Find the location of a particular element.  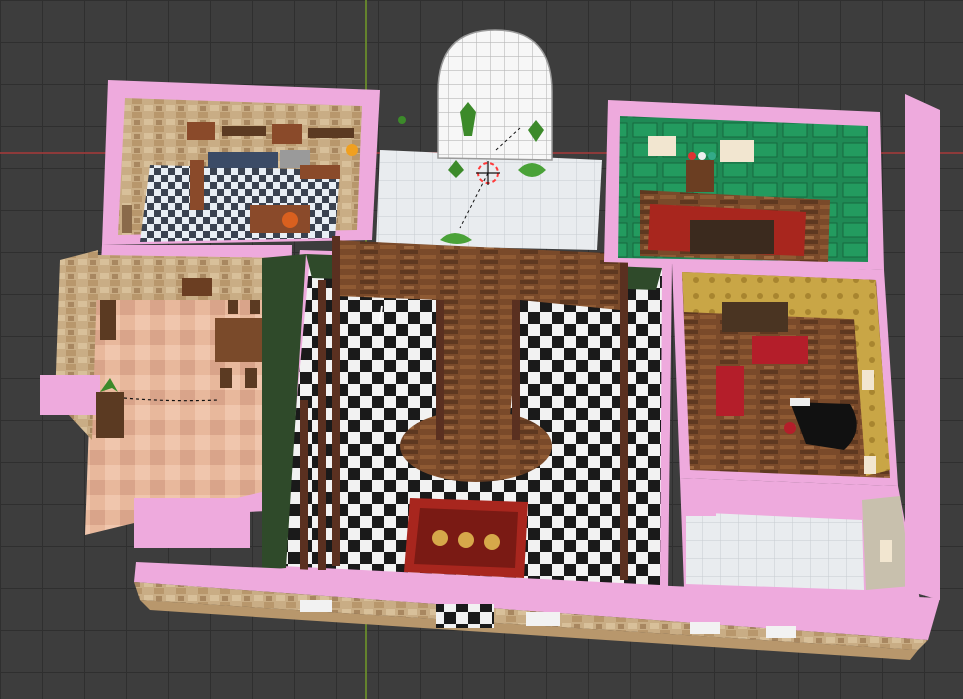

hall-rug is located at coordinates (466, 538).